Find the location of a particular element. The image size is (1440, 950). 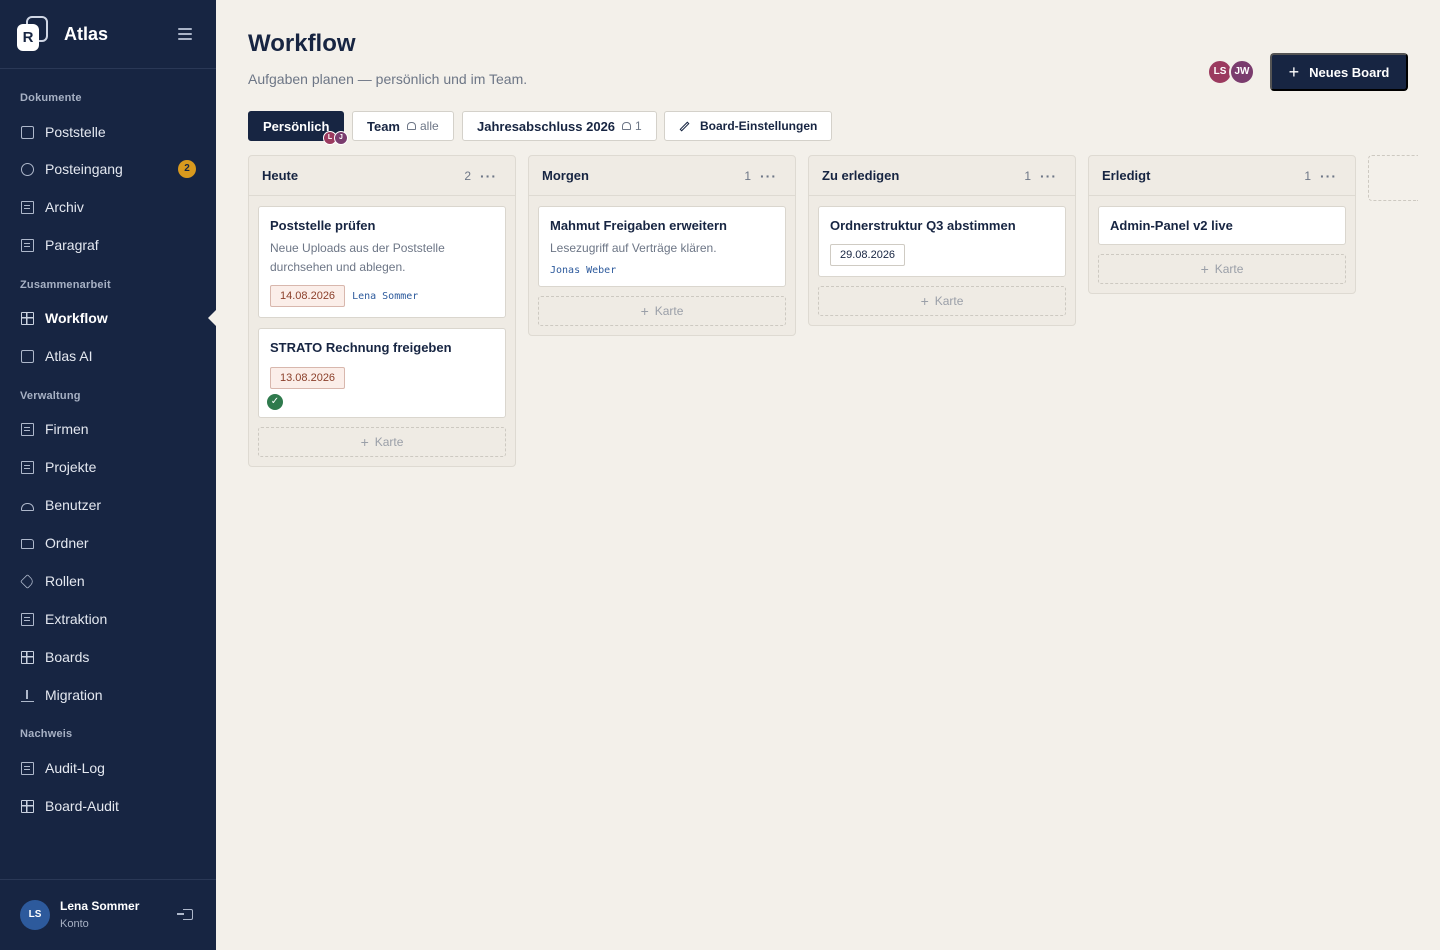

clock-icon is located at coordinates (27, 169).